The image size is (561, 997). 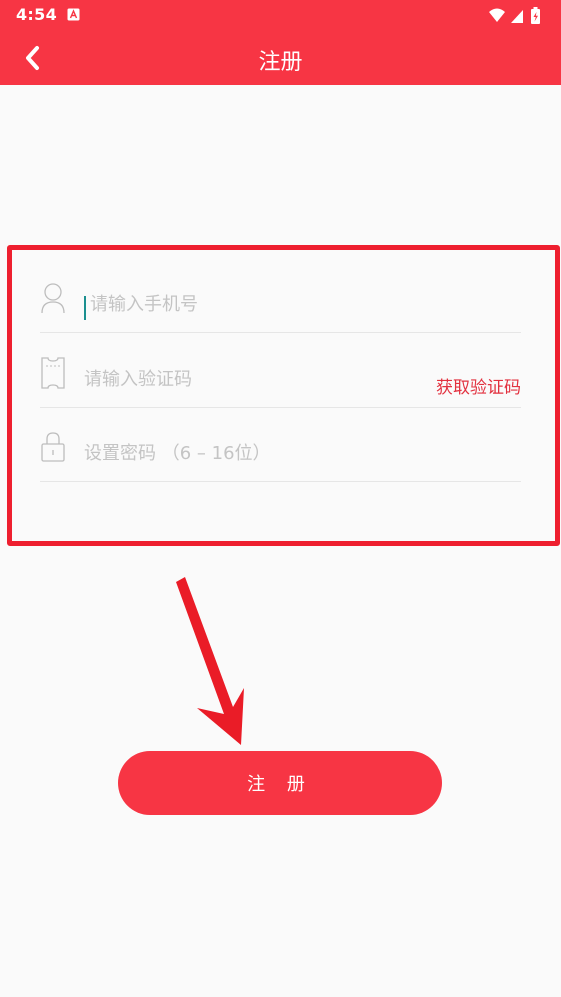 What do you see at coordinates (85, 308) in the screenshot?
I see `text-caret` at bounding box center [85, 308].